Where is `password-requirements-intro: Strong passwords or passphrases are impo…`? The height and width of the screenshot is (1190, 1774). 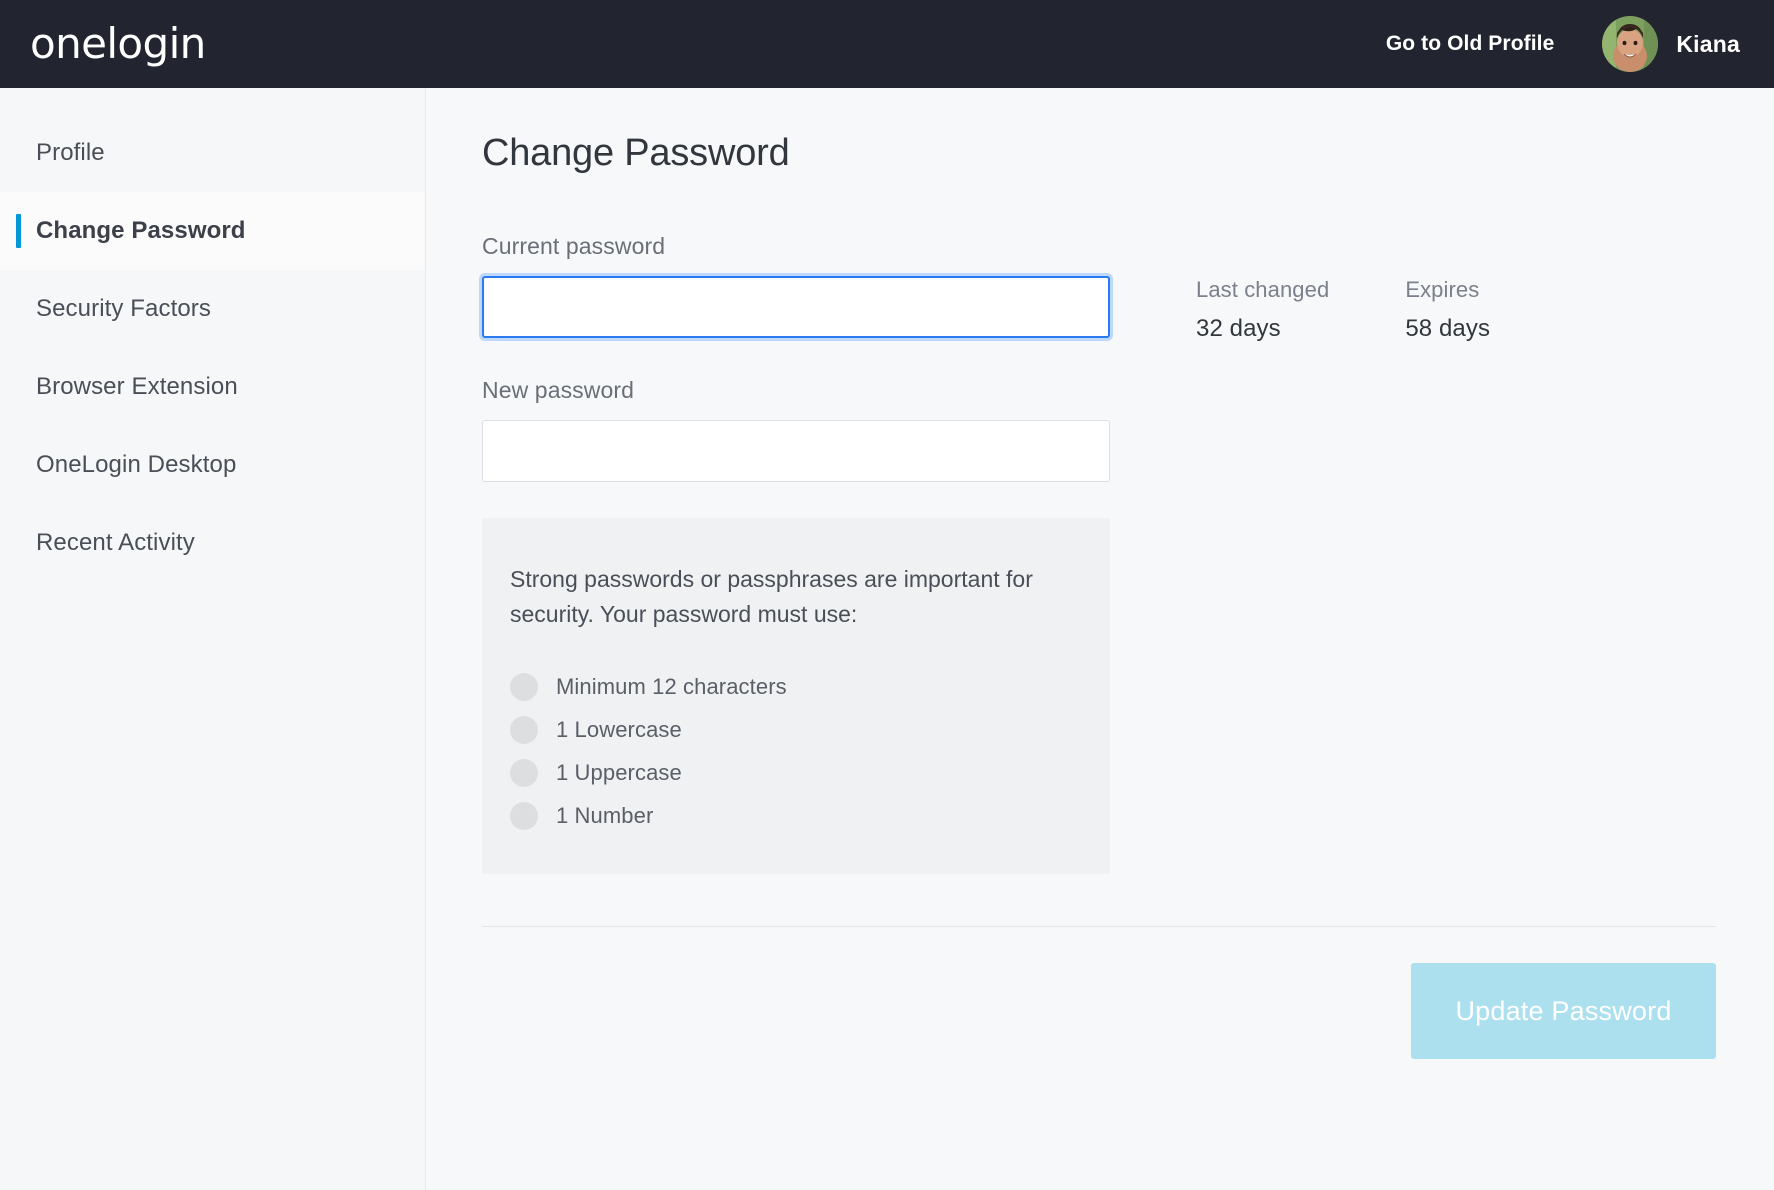
password-requirements-intro: Strong passwords or passphrases are impo… is located at coordinates (771, 596).